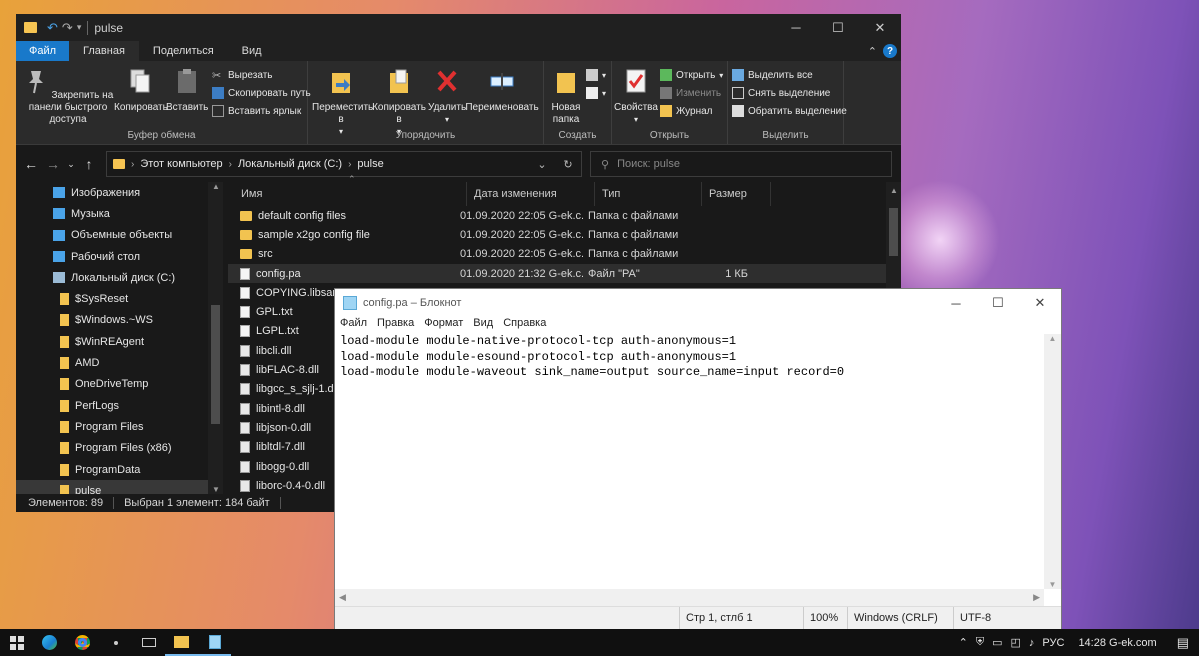 The height and width of the screenshot is (656, 1199). What do you see at coordinates (82, 642) in the screenshot?
I see `chrome-app-button` at bounding box center [82, 642].